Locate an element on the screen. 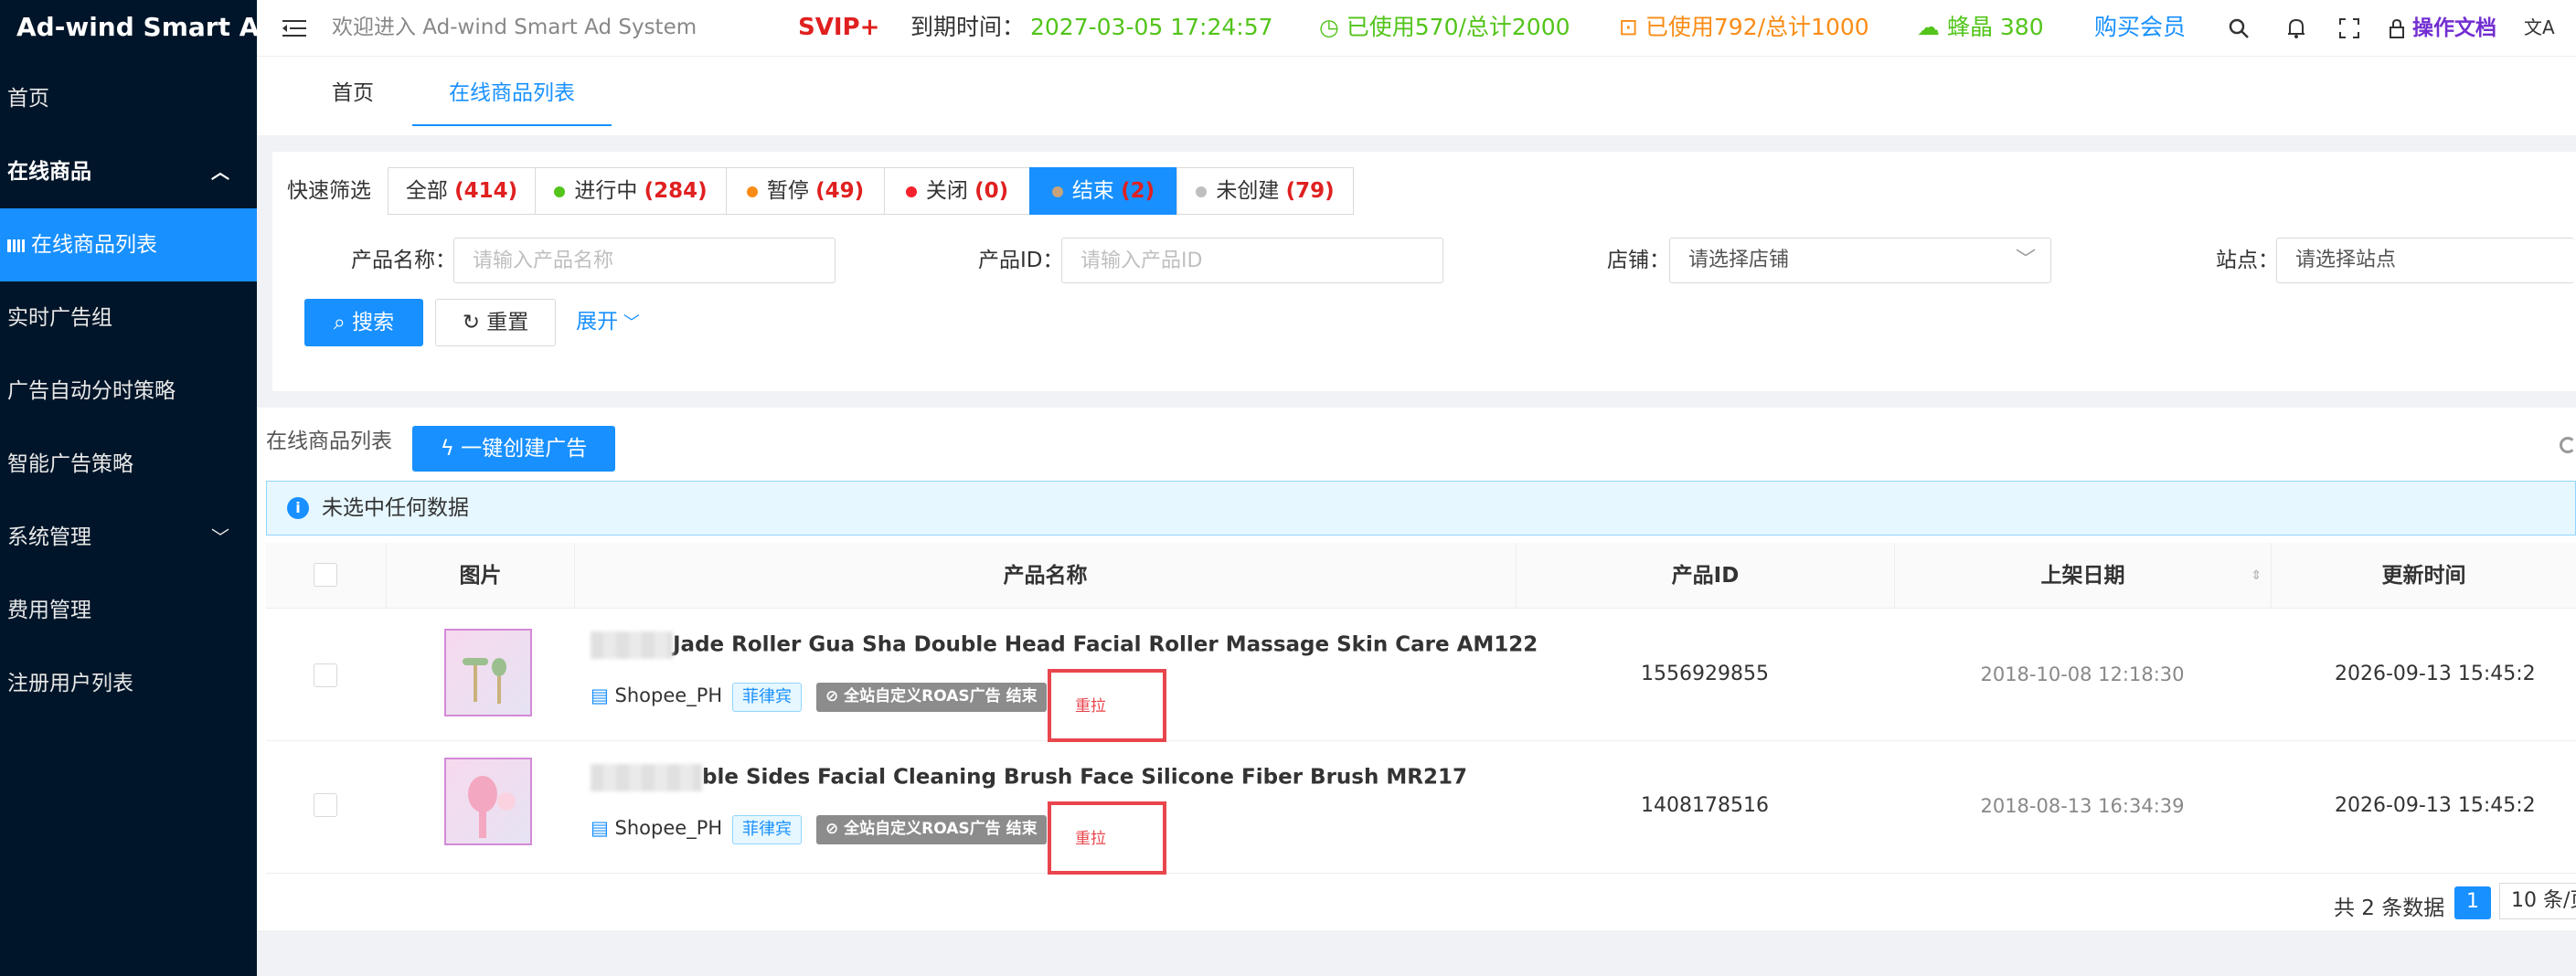 The width and height of the screenshot is (2576, 976). segment-count: (2) is located at coordinates (1138, 191).